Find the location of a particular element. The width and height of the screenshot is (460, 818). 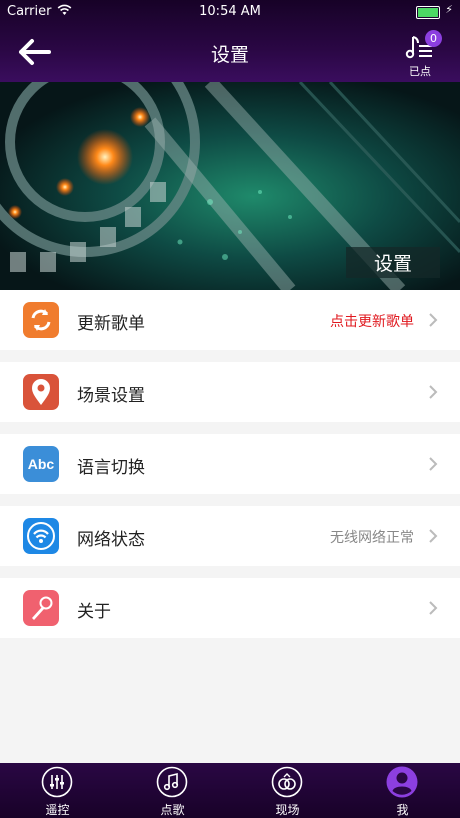

svg-text: Abc is located at coordinates (41, 464).